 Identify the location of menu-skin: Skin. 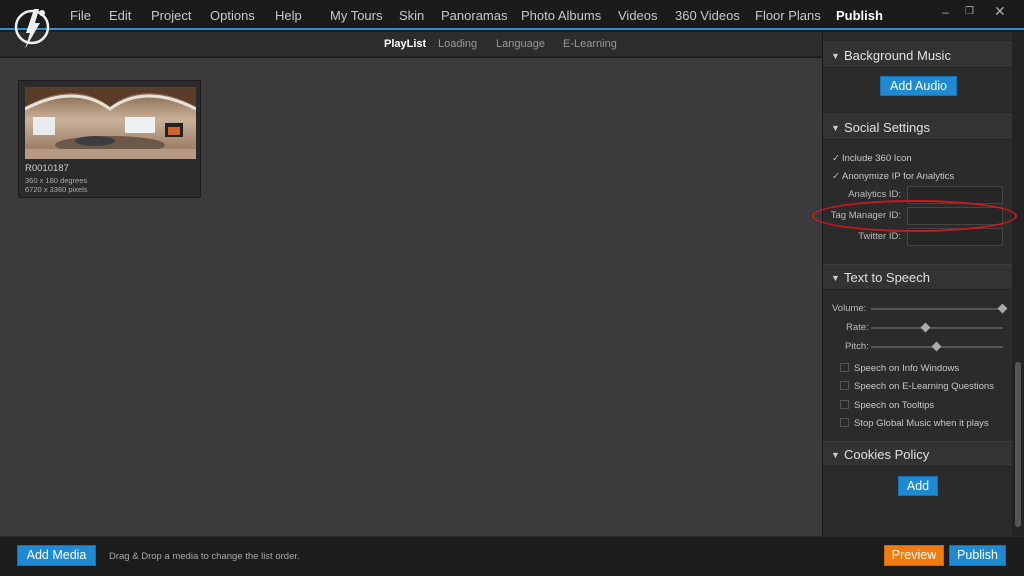
(411, 15).